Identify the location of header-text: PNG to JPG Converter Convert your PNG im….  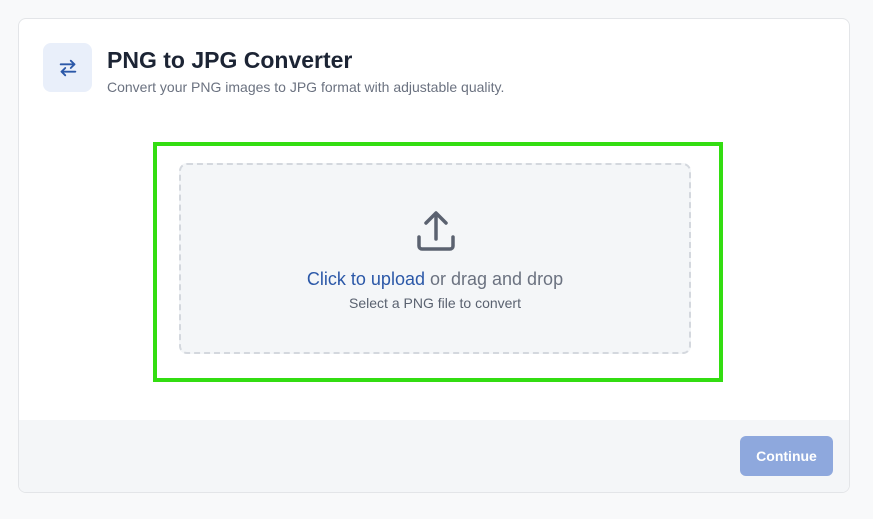
(305, 69).